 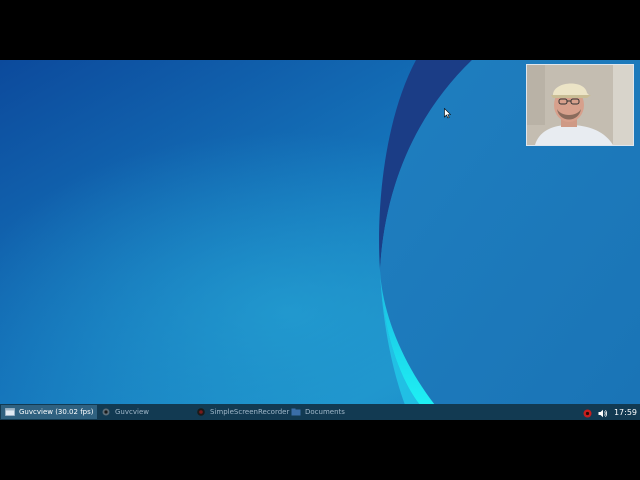 What do you see at coordinates (325, 412) in the screenshot?
I see `taskbar-item-label: Documents` at bounding box center [325, 412].